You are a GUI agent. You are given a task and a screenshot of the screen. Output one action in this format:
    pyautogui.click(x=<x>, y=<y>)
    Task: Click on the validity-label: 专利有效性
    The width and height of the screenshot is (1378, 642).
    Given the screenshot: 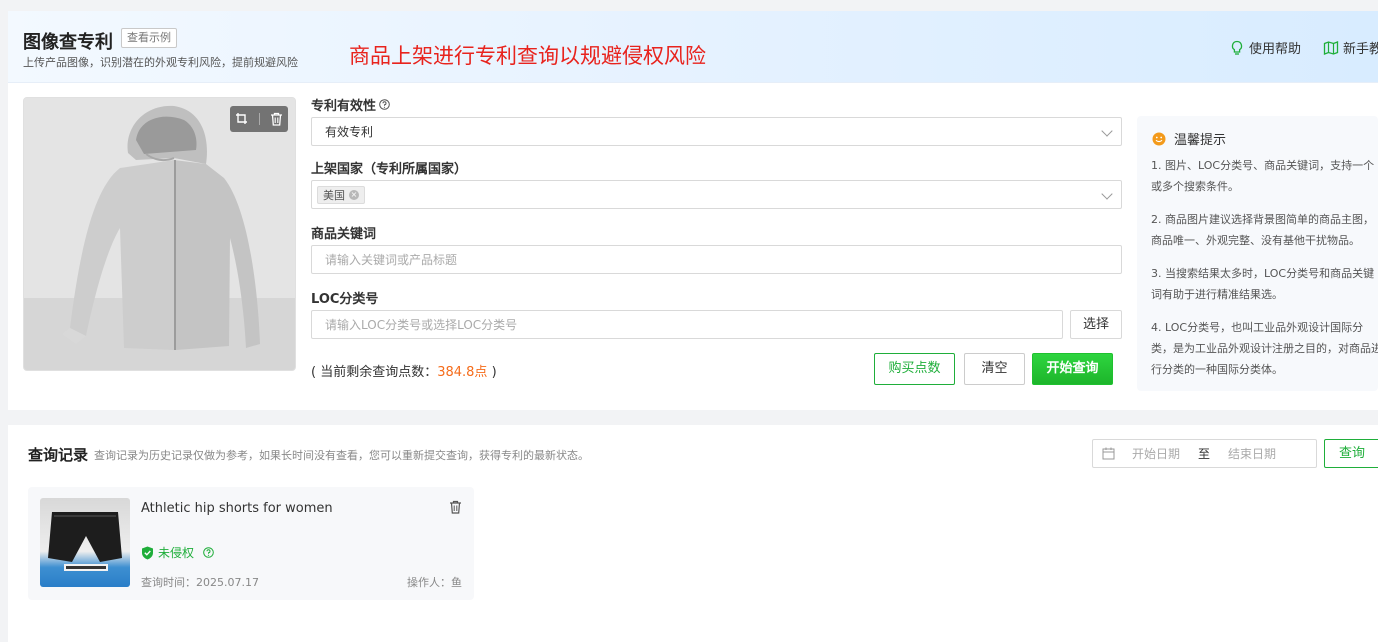 What is the action you would take?
    pyautogui.click(x=350, y=104)
    